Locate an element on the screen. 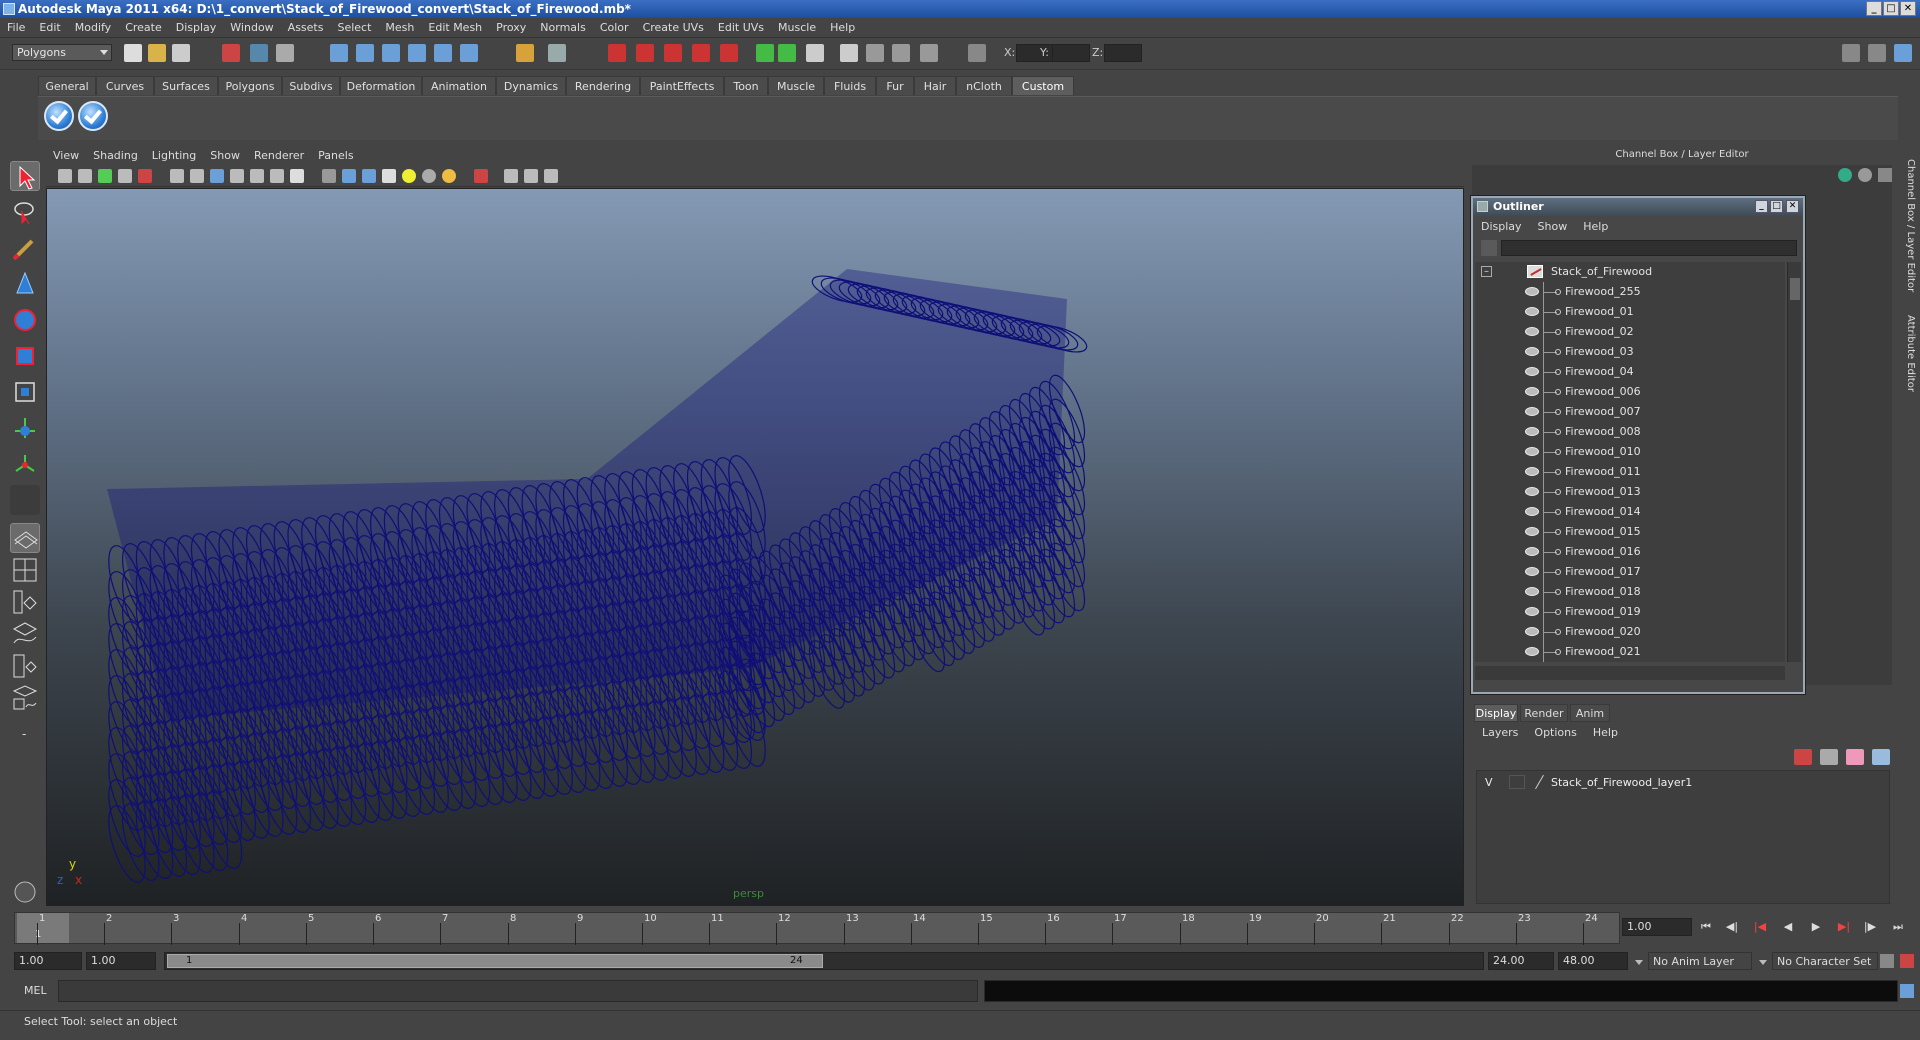  soft-mod-tool-icon is located at coordinates (25, 428).